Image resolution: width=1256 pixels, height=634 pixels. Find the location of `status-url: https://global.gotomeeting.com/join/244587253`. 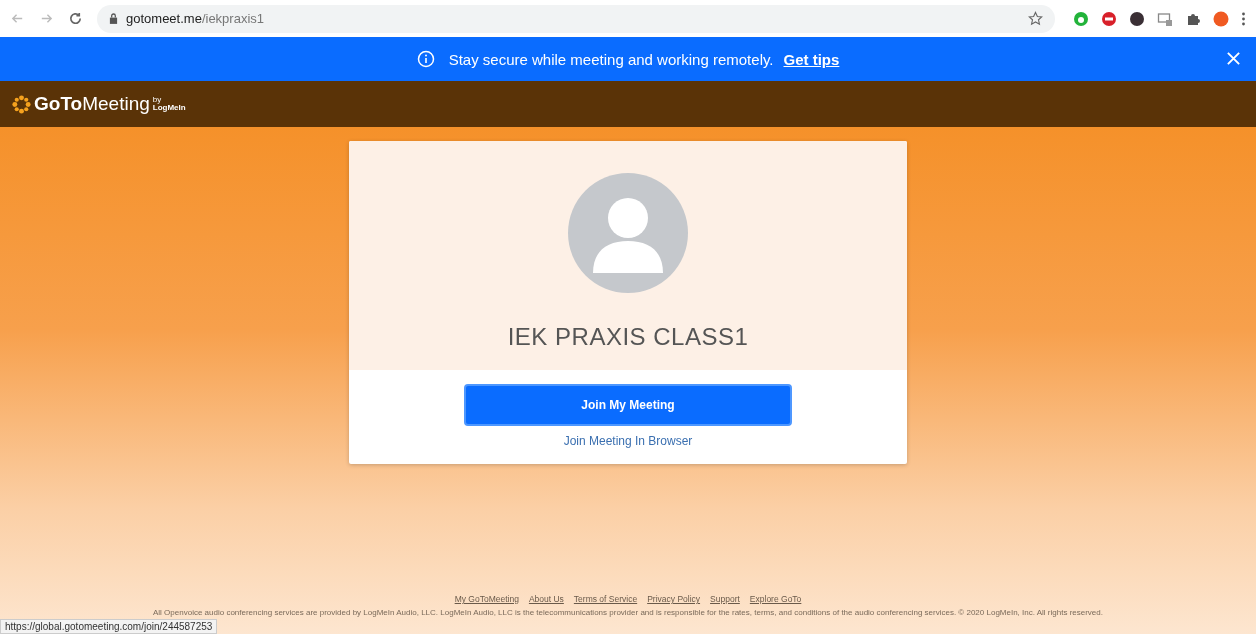

status-url: https://global.gotomeeting.com/join/244587253 is located at coordinates (109, 626).